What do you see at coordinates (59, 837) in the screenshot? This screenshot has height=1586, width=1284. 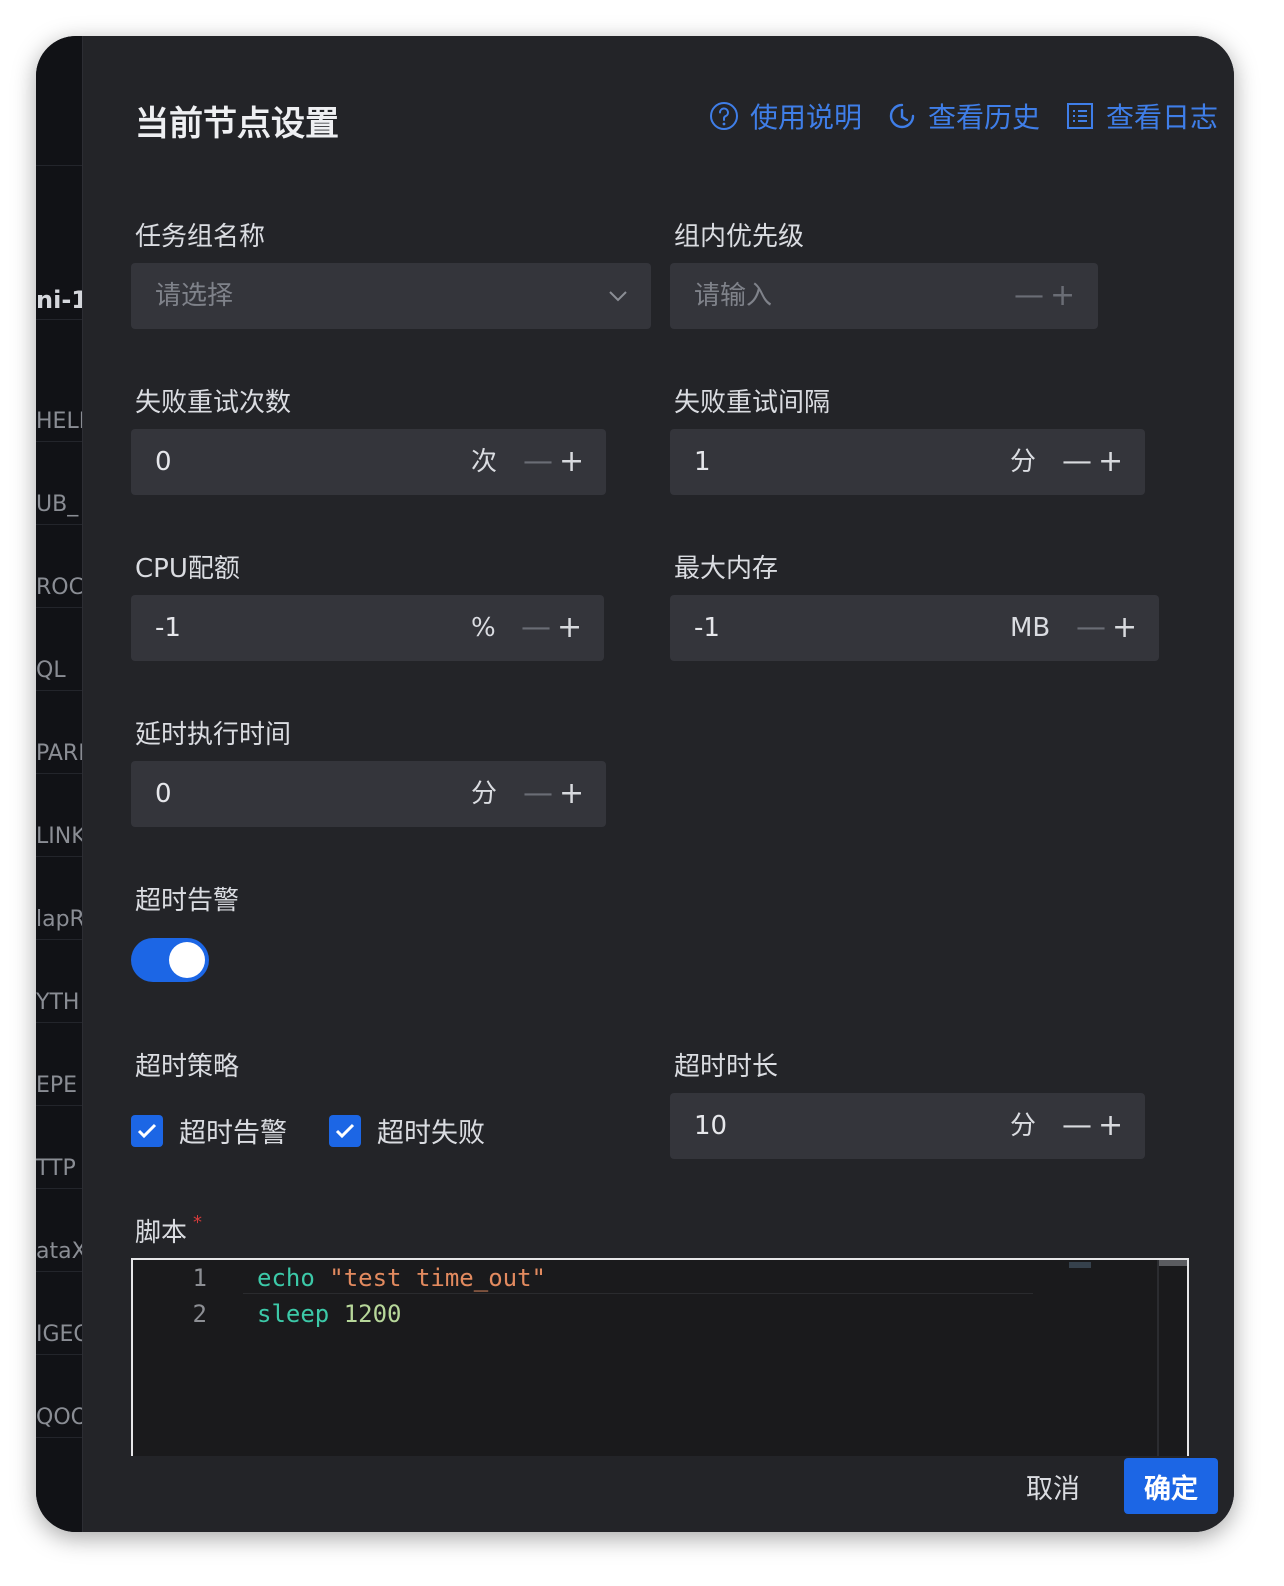 I see `bg-list-item: LINK` at bounding box center [59, 837].